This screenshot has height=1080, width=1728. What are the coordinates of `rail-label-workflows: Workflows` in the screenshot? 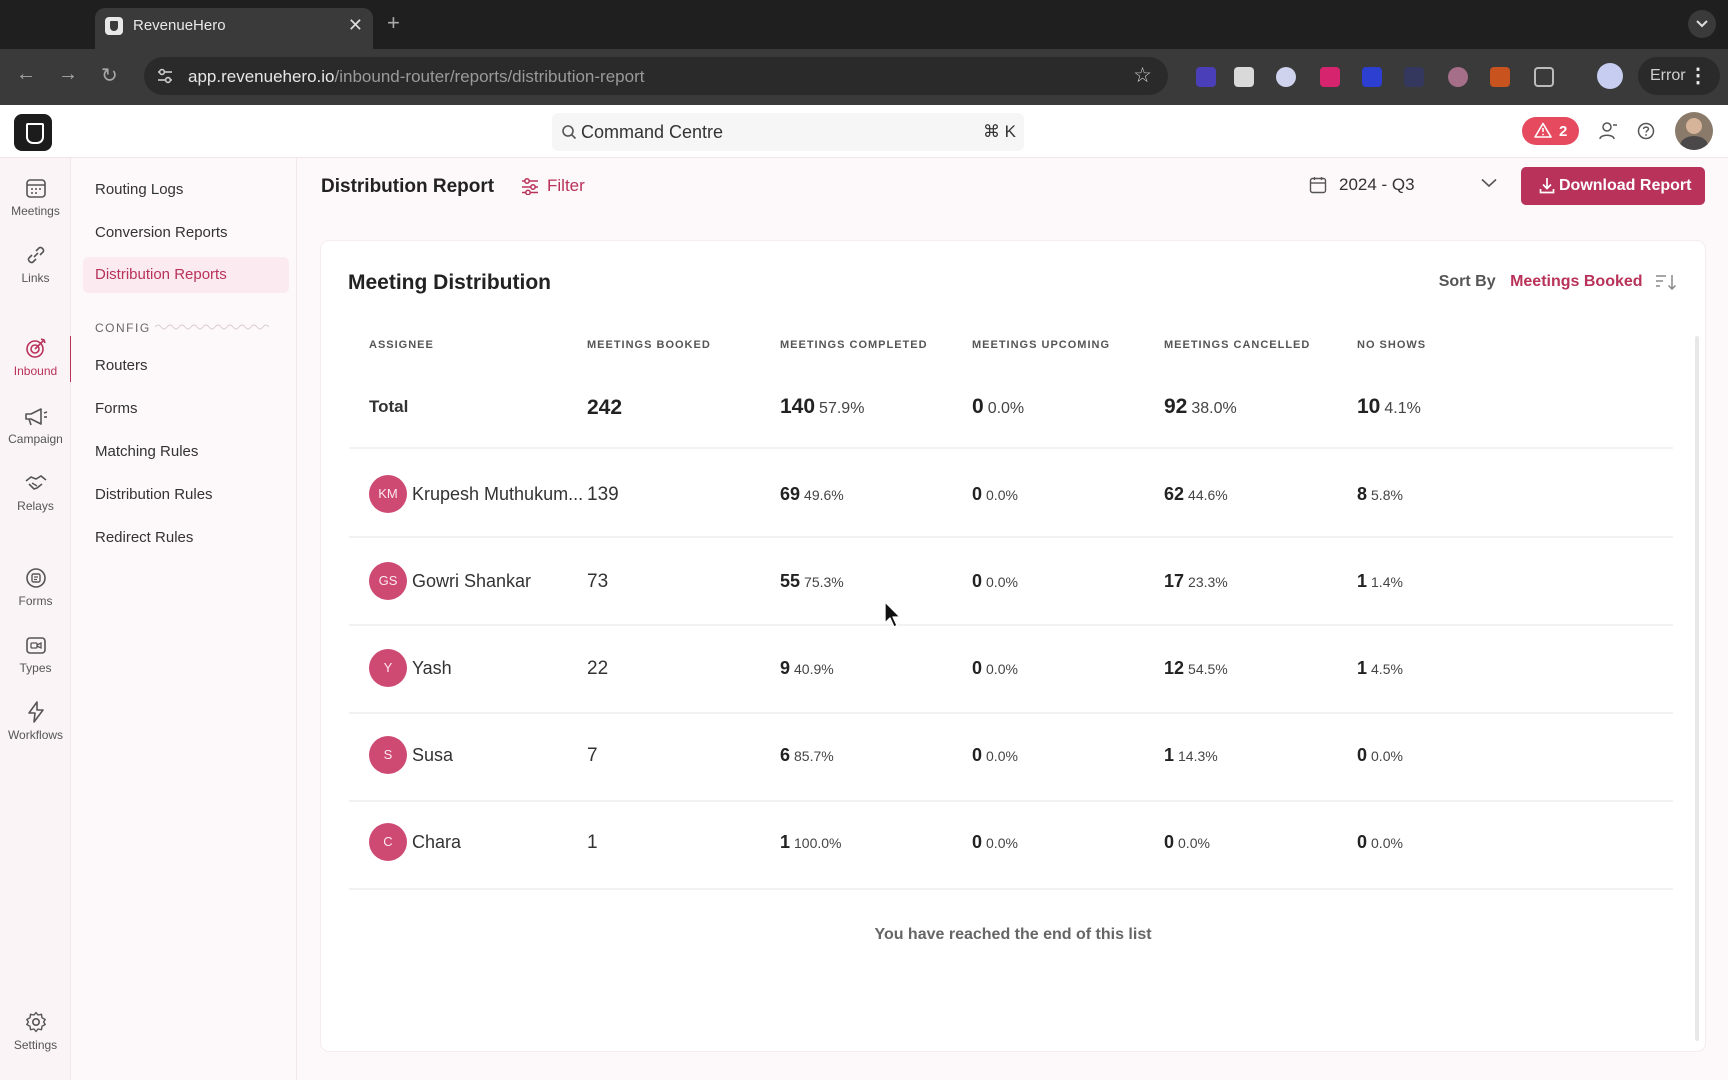 It's located at (35, 735).